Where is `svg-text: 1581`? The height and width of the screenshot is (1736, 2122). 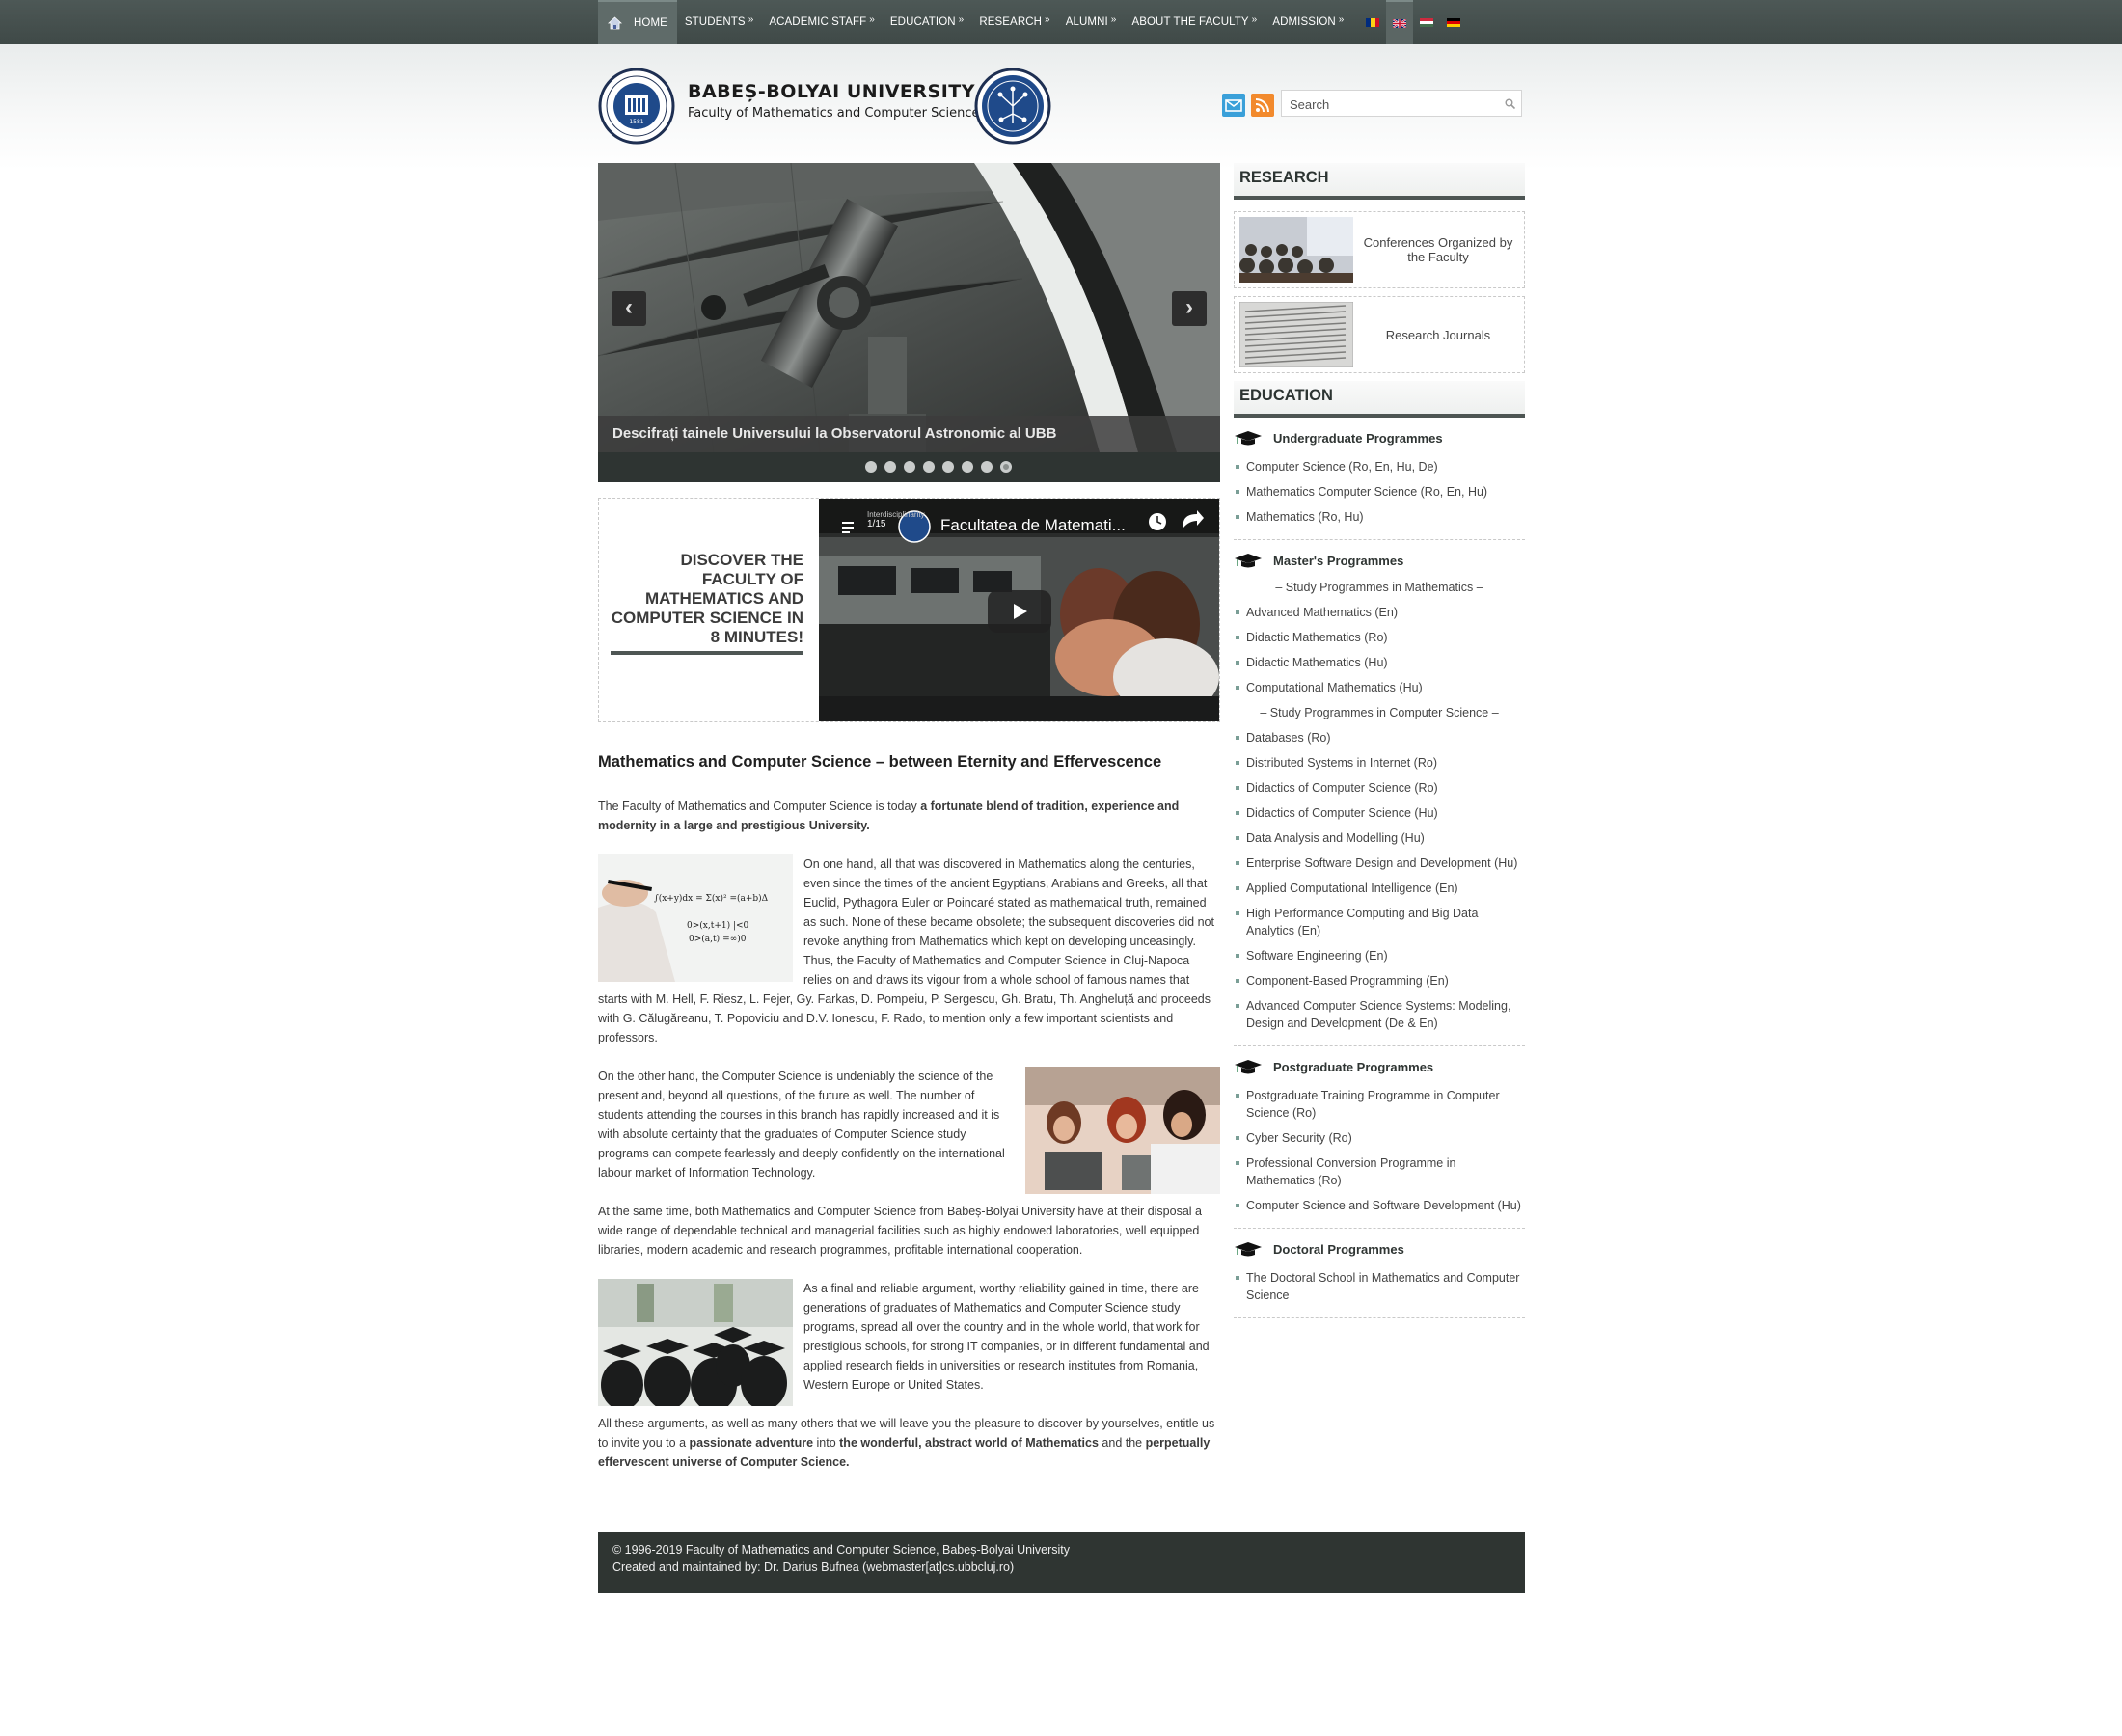 svg-text: 1581 is located at coordinates (636, 122).